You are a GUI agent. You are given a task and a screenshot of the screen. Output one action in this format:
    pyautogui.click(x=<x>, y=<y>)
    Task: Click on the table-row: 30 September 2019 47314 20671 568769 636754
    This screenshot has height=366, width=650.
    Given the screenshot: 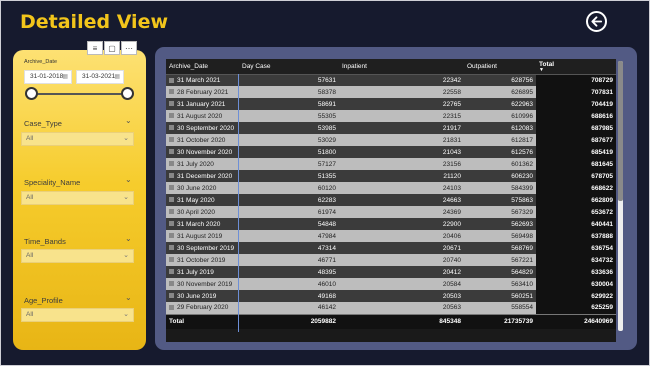 What is the action you would take?
    pyautogui.click(x=391, y=248)
    